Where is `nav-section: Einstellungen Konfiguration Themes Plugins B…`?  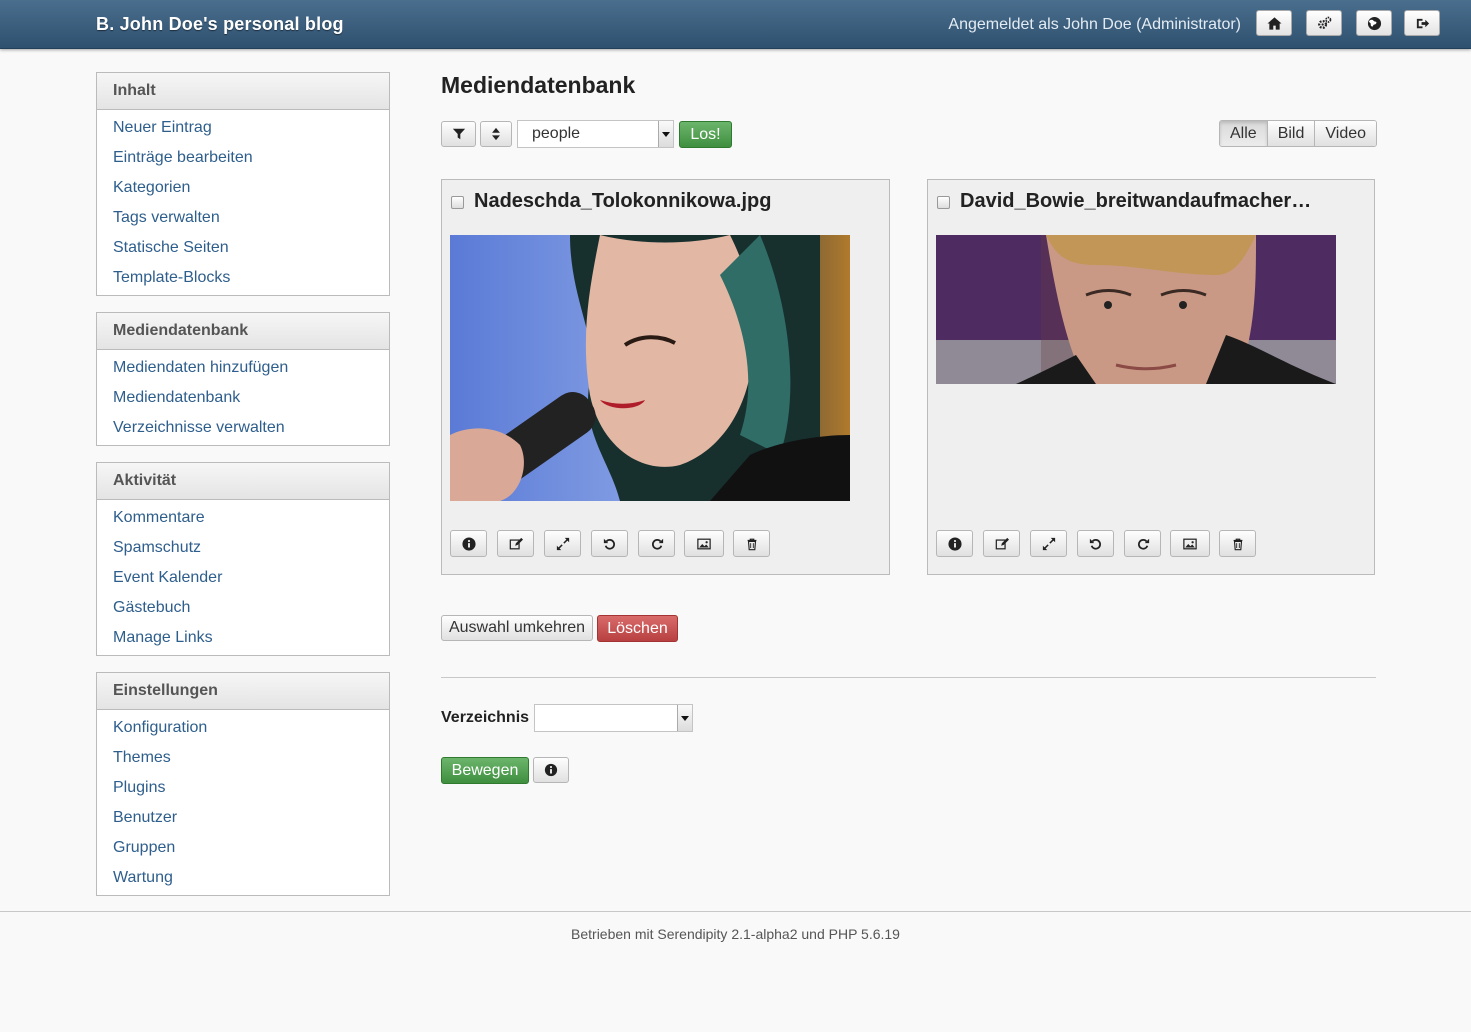
nav-section: Einstellungen Konfiguration Themes Plugins B… is located at coordinates (243, 784).